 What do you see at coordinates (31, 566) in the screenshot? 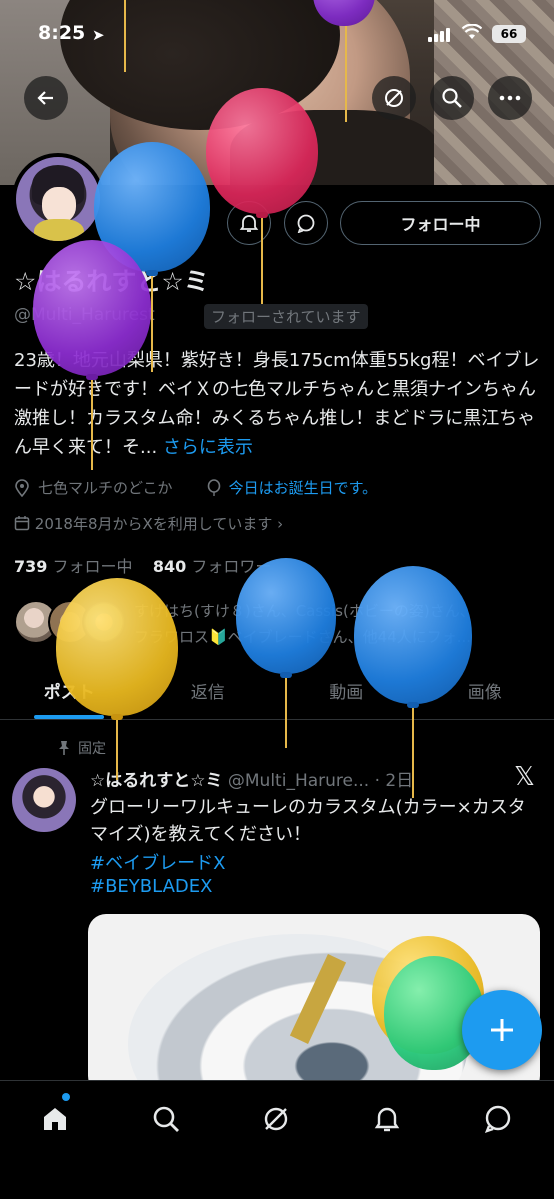
I see `following-count: 739` at bounding box center [31, 566].